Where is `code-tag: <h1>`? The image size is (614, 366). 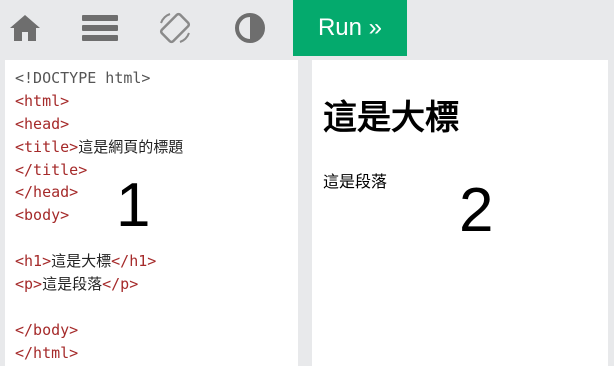
code-tag: <h1> is located at coordinates (33, 261).